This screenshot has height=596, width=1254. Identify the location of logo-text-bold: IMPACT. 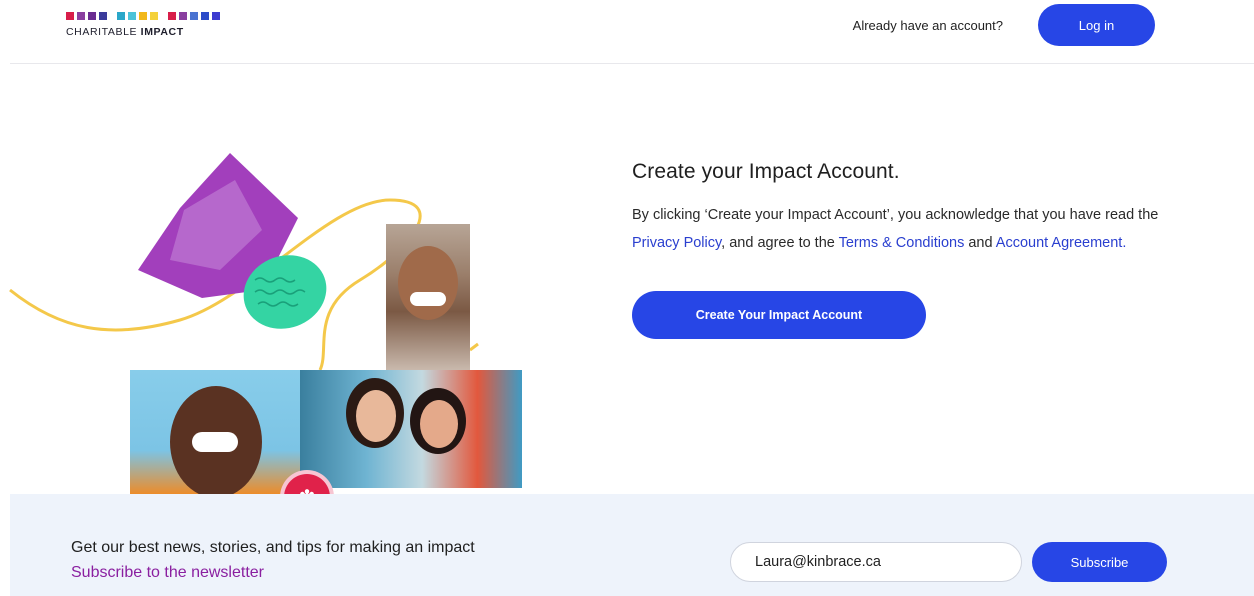
(162, 32).